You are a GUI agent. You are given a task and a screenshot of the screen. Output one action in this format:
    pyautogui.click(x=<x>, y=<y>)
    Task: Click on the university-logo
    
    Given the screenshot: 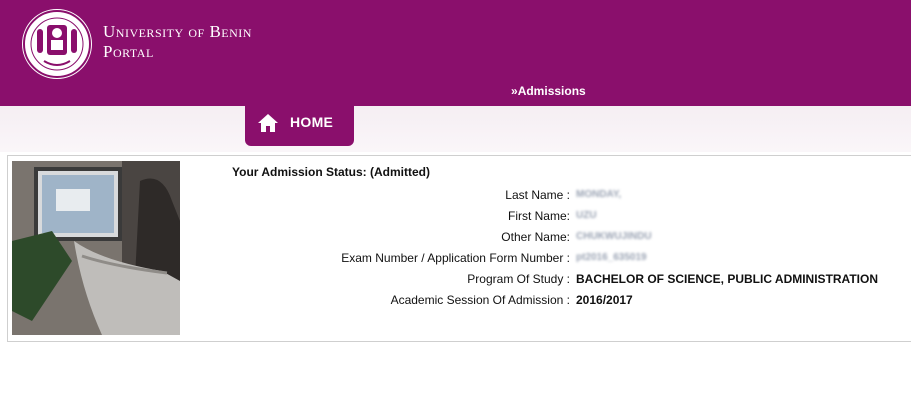 What is the action you would take?
    pyautogui.click(x=57, y=44)
    